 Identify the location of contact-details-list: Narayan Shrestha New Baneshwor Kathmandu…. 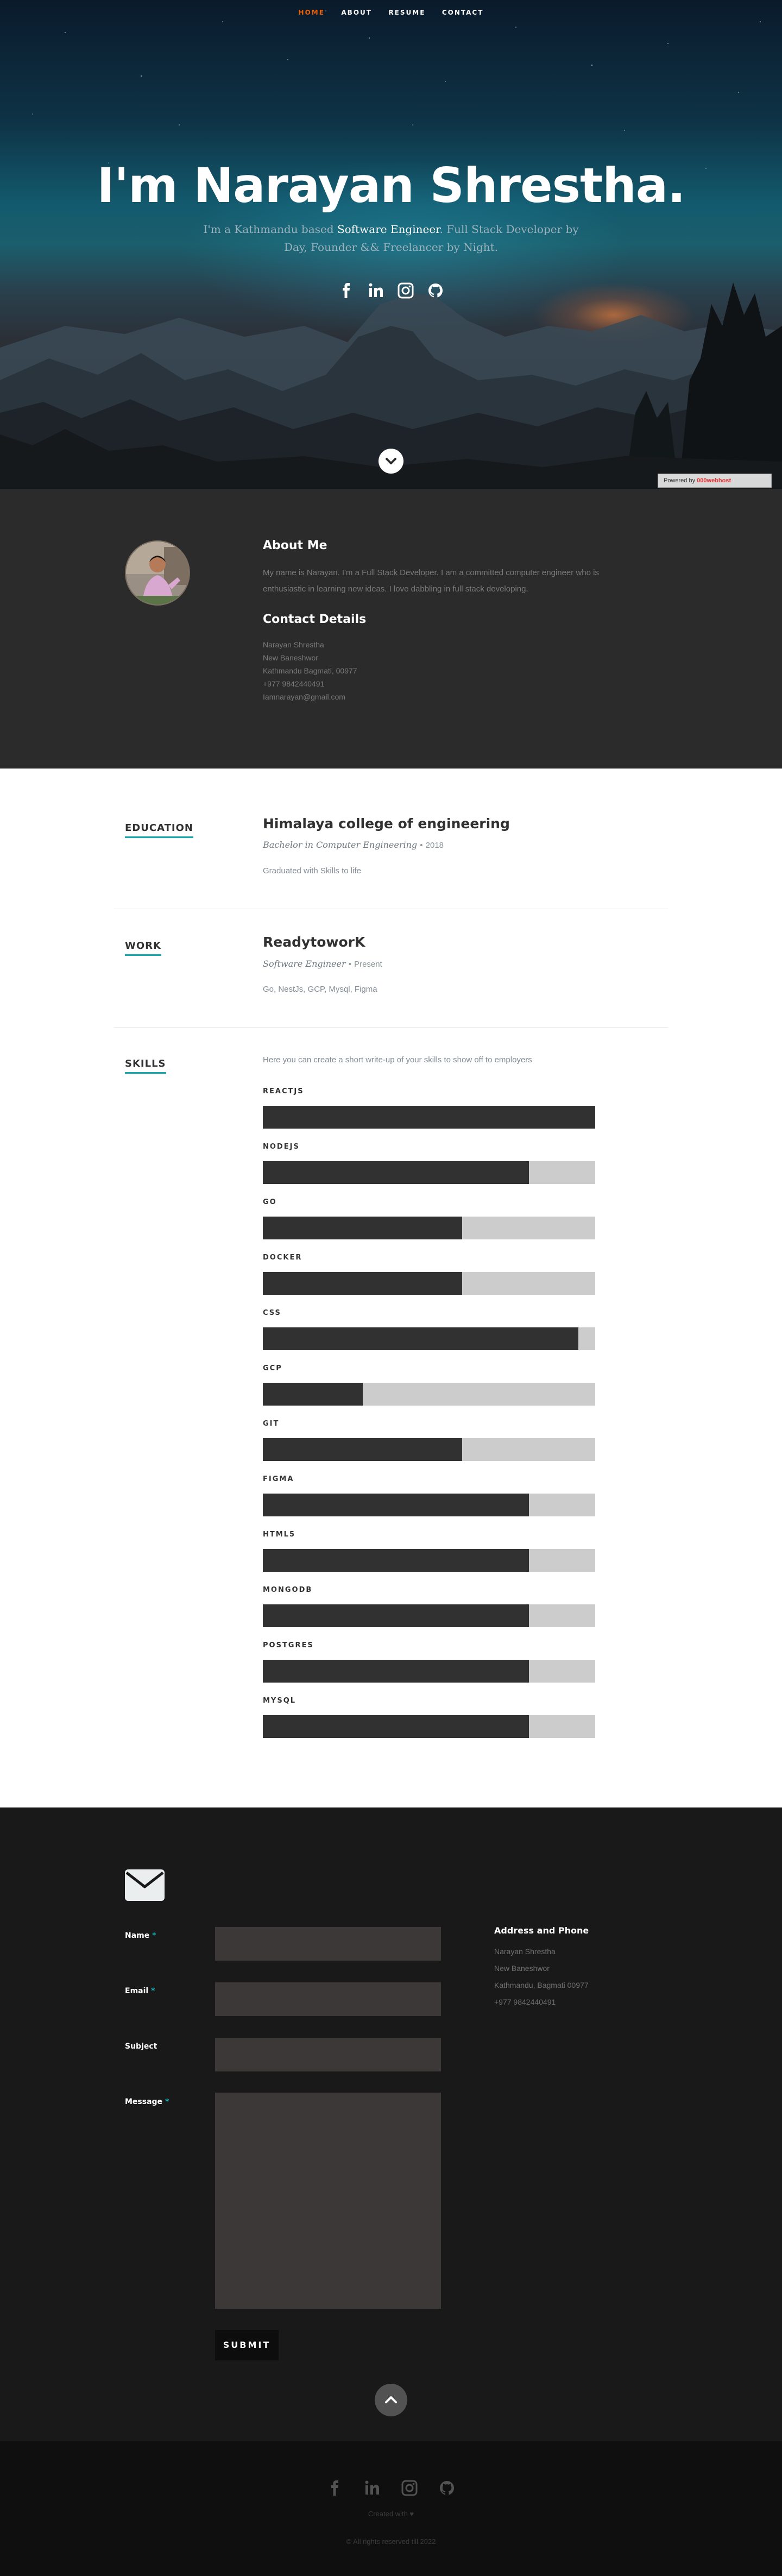
(310, 671).